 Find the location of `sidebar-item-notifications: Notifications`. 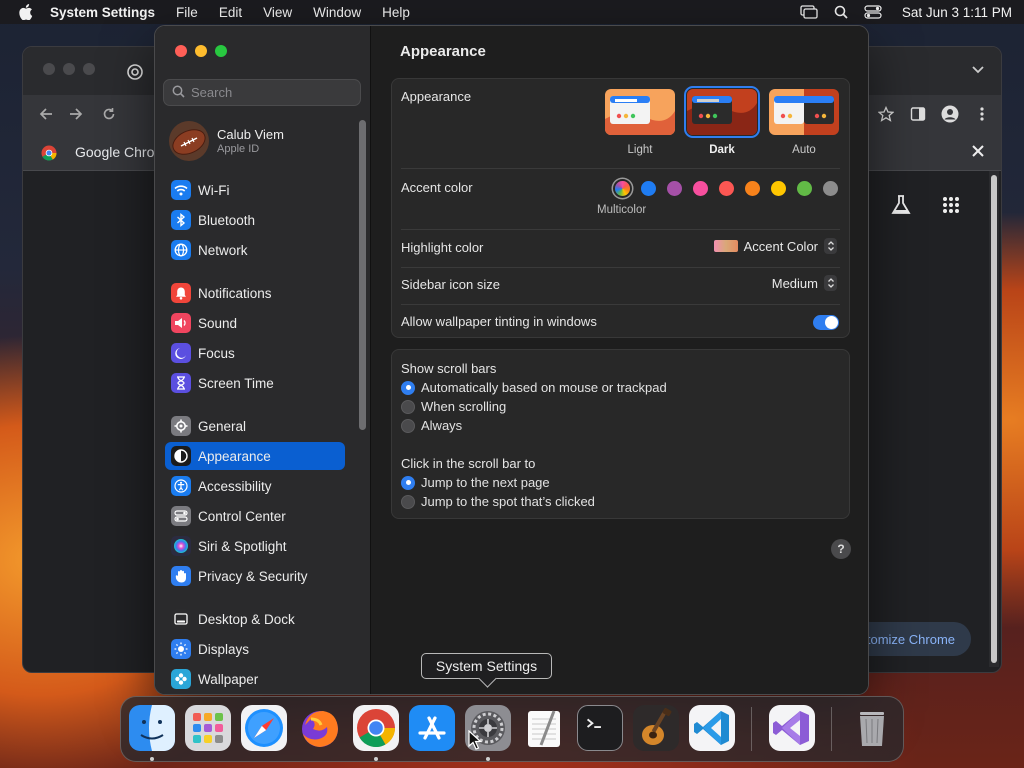

sidebar-item-notifications: Notifications is located at coordinates (255, 293).